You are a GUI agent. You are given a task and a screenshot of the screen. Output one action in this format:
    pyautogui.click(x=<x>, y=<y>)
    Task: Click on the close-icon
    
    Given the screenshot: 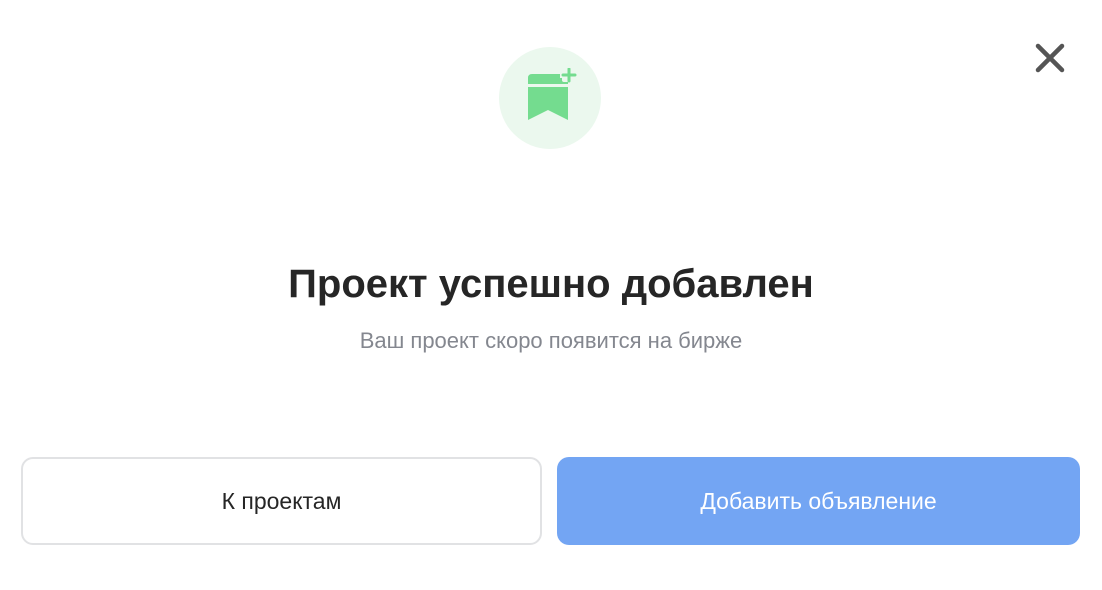 What is the action you would take?
    pyautogui.click(x=1050, y=58)
    